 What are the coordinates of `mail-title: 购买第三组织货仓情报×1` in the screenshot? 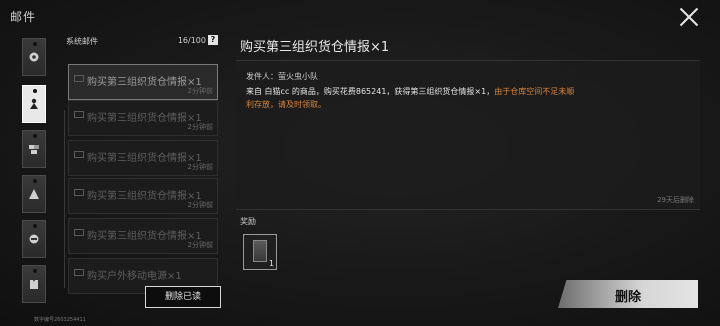 It's located at (315, 47).